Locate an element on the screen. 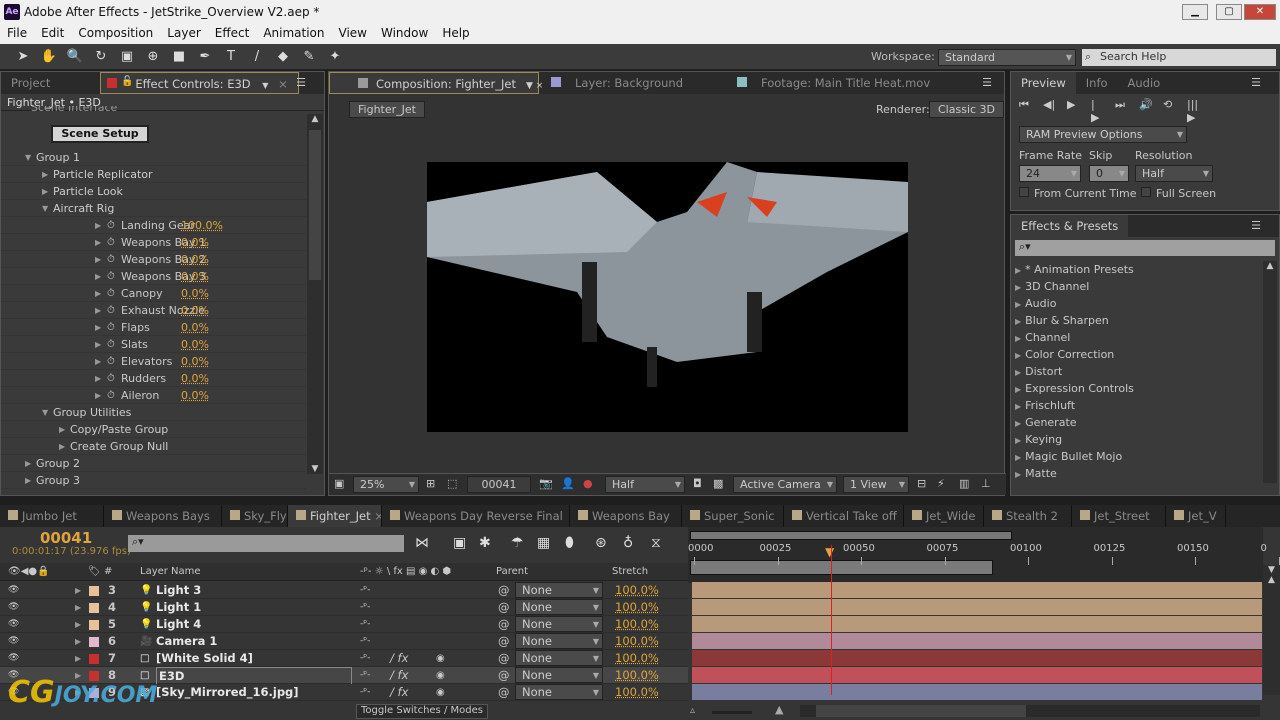 The image size is (1280, 720). previous-frame-icon: ◀| is located at coordinates (1049, 104).